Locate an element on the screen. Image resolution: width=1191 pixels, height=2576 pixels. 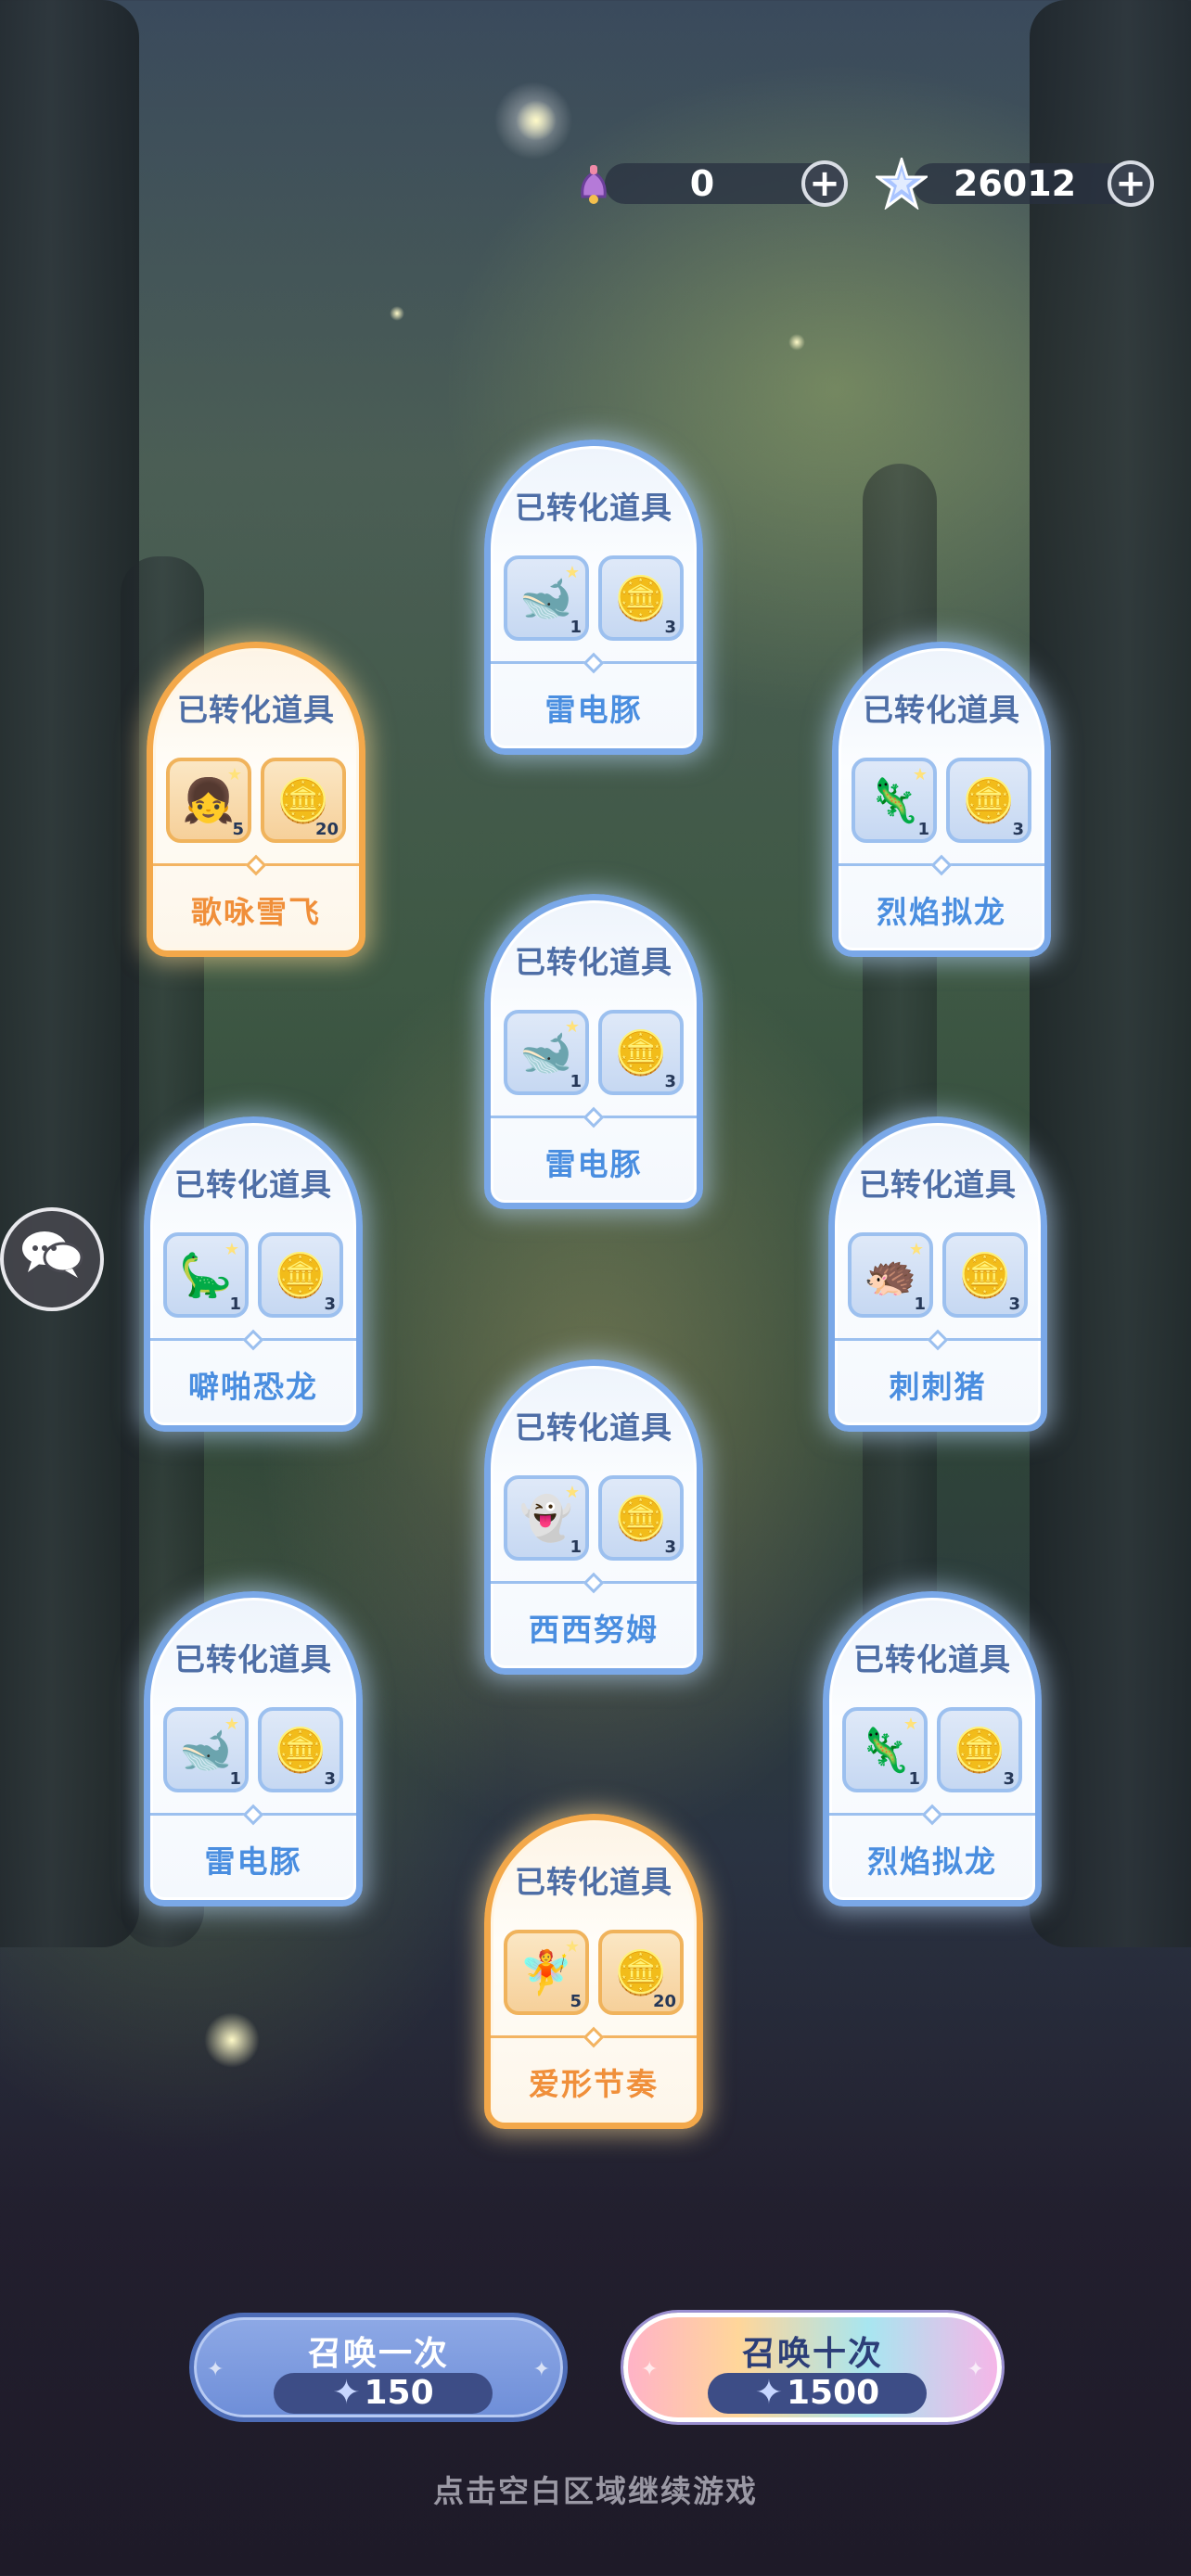
summon-ten-cost-value: 1500 is located at coordinates (833, 2393).